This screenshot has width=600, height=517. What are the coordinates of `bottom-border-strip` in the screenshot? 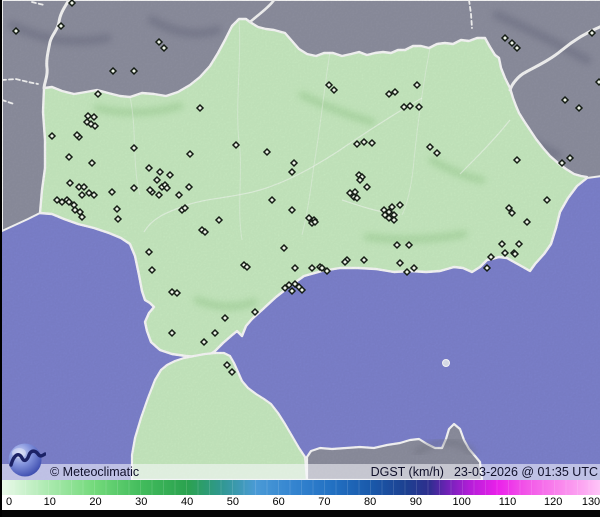 It's located at (301, 513).